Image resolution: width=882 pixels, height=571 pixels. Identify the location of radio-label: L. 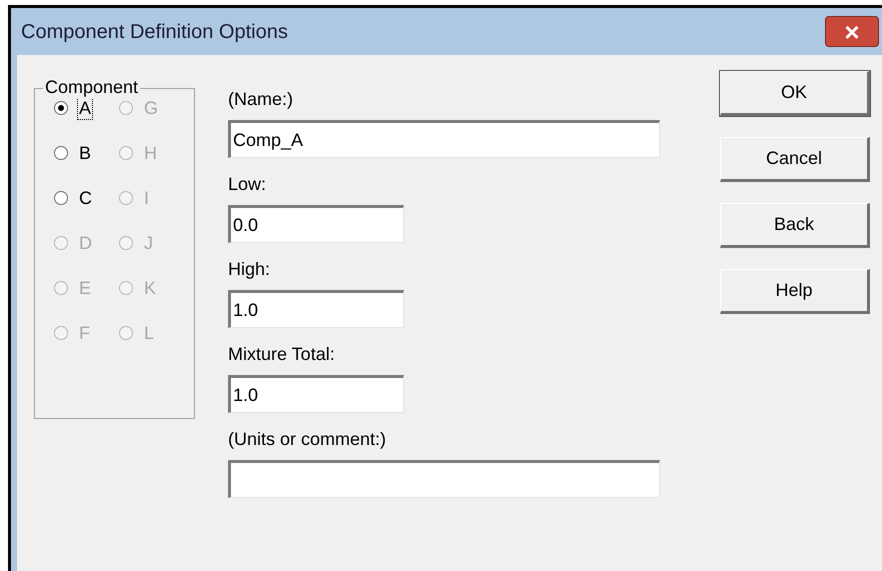
(149, 333).